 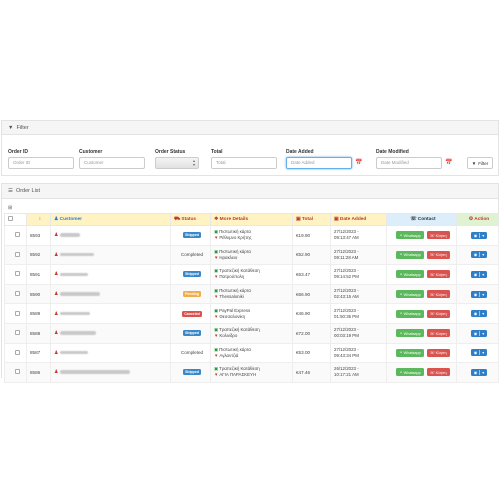 I want to click on header-customer: ♟ Customer, so click(x=110, y=219).